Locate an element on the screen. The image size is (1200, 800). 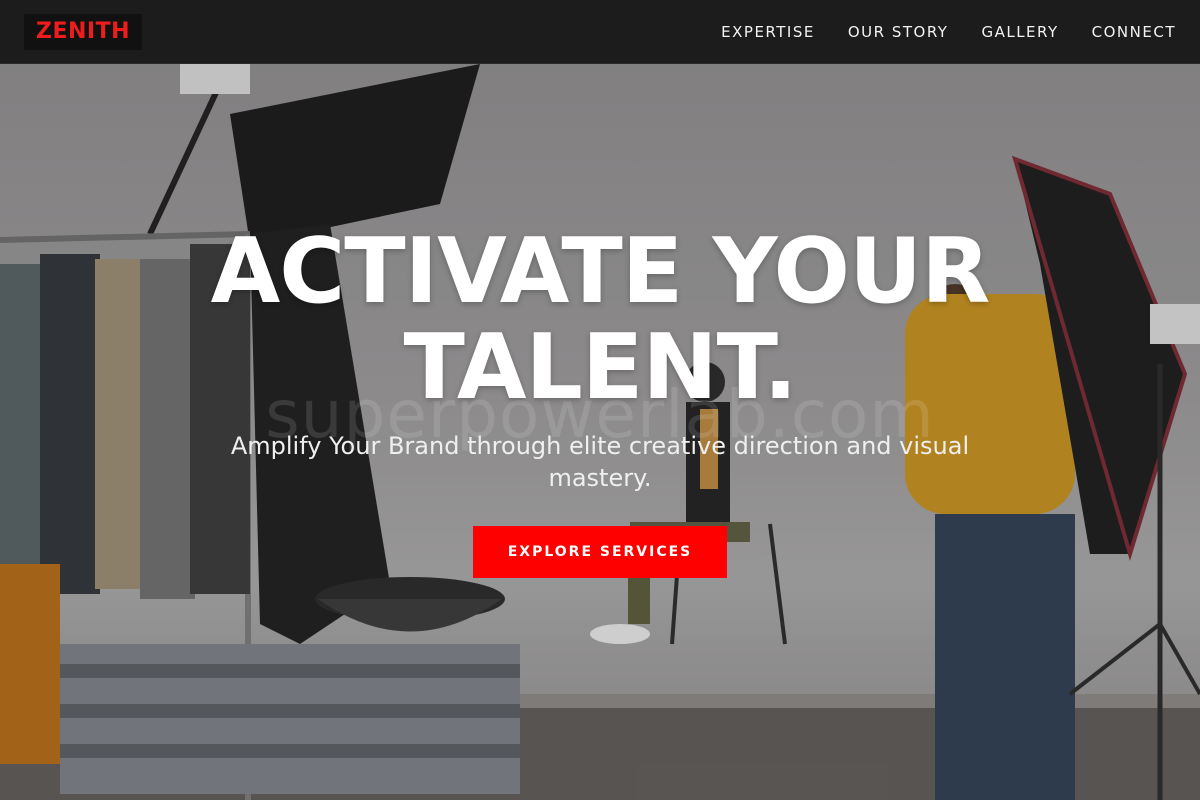
brand-logo: ZENITH is located at coordinates (83, 31).